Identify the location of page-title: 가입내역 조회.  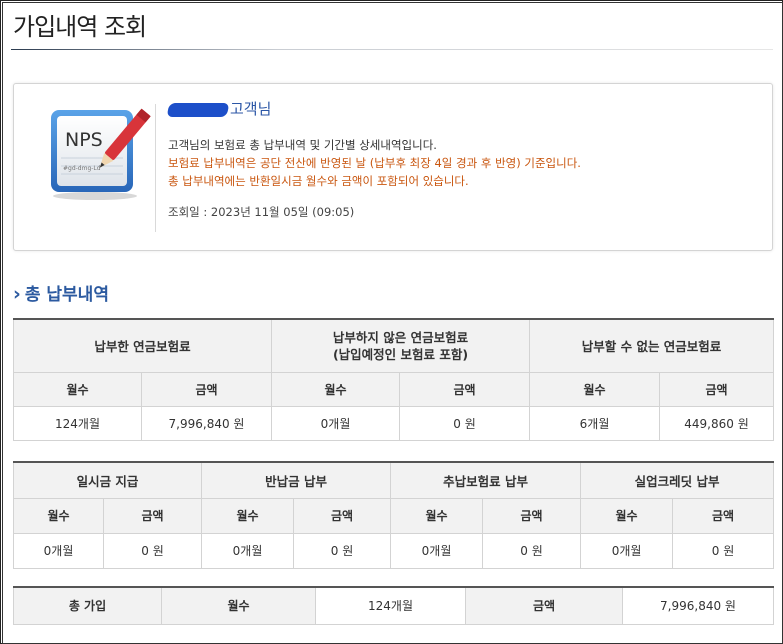
(80, 27).